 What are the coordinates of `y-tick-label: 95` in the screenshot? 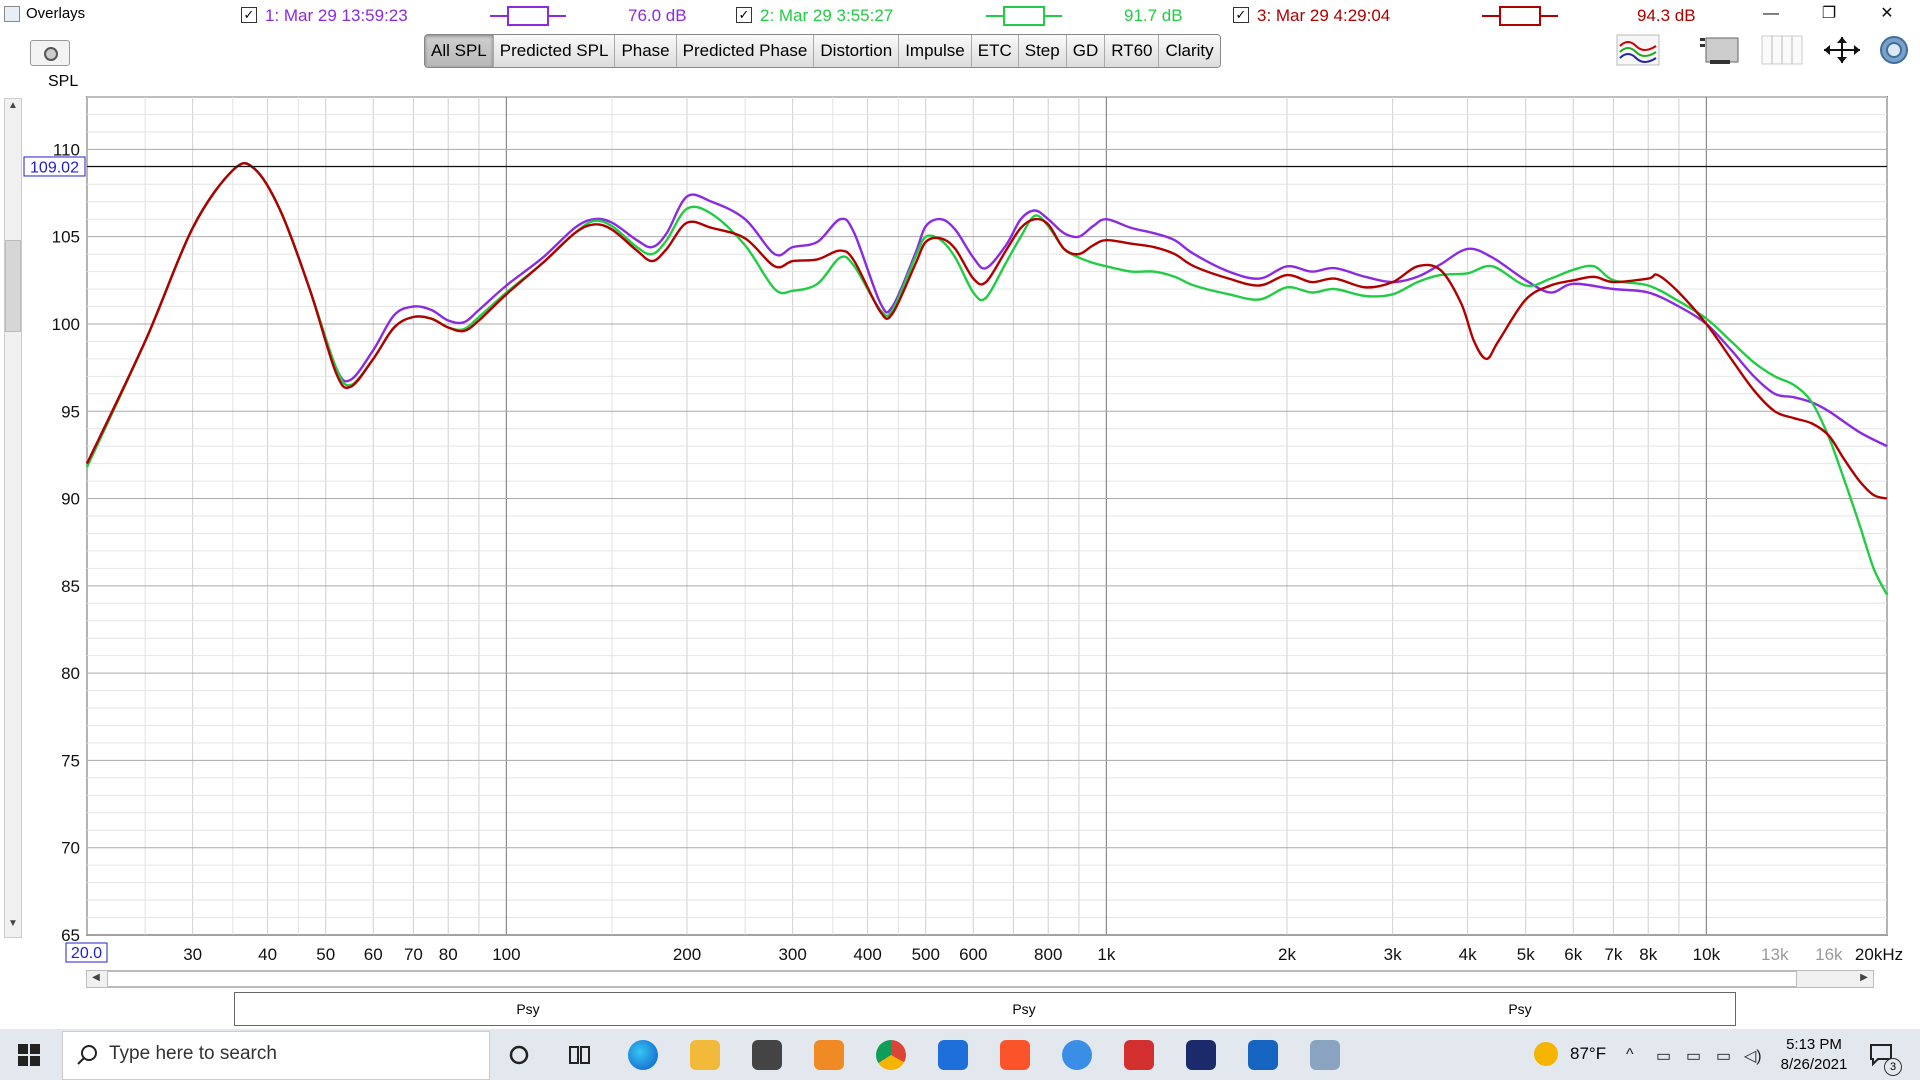 It's located at (70, 411).